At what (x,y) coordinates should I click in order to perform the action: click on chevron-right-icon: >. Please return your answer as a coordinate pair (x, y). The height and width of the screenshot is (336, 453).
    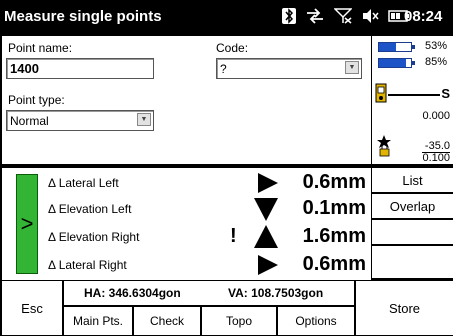
    Looking at the image, I should click on (27, 223).